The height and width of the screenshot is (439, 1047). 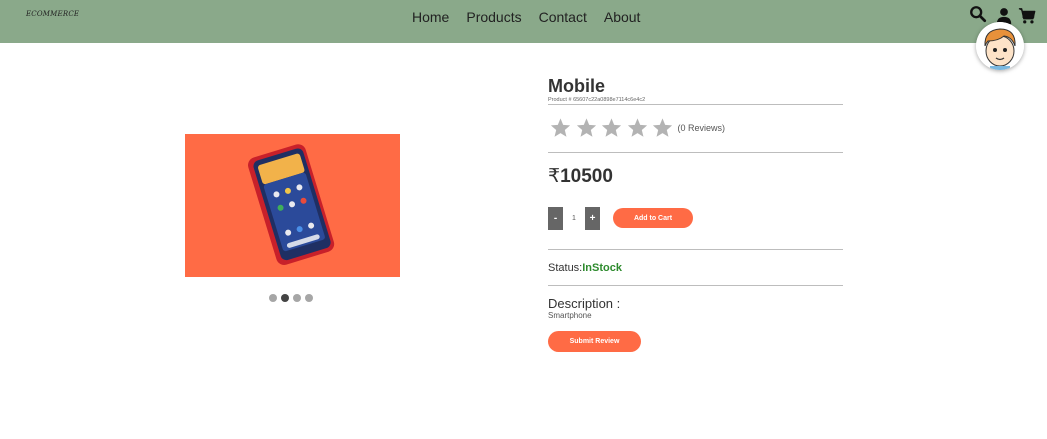 What do you see at coordinates (597, 100) in the screenshot?
I see `product-id: Product # 65607c22a0898e7114c6e4c2` at bounding box center [597, 100].